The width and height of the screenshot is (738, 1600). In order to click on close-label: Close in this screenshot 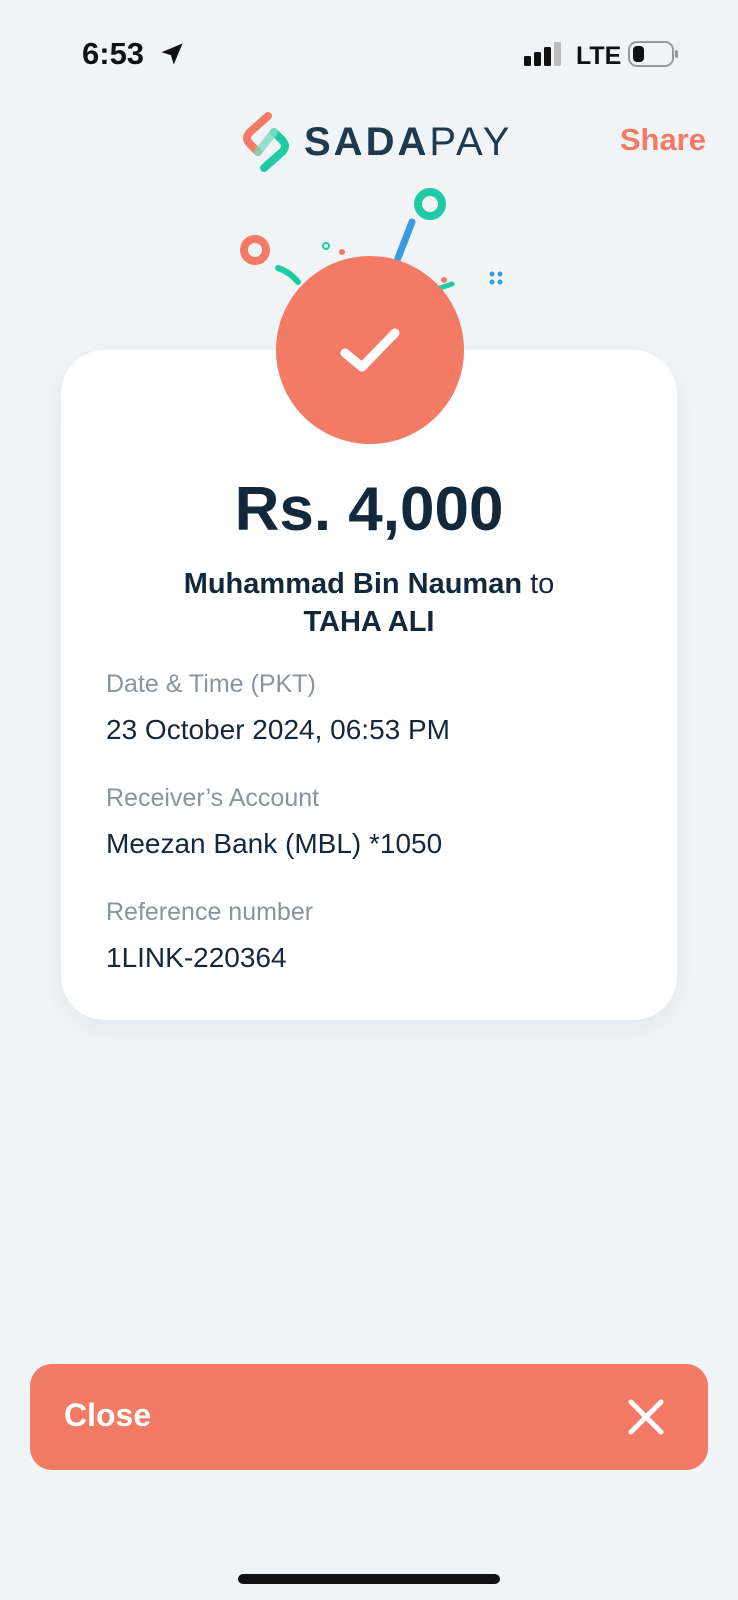, I will do `click(108, 1415)`.